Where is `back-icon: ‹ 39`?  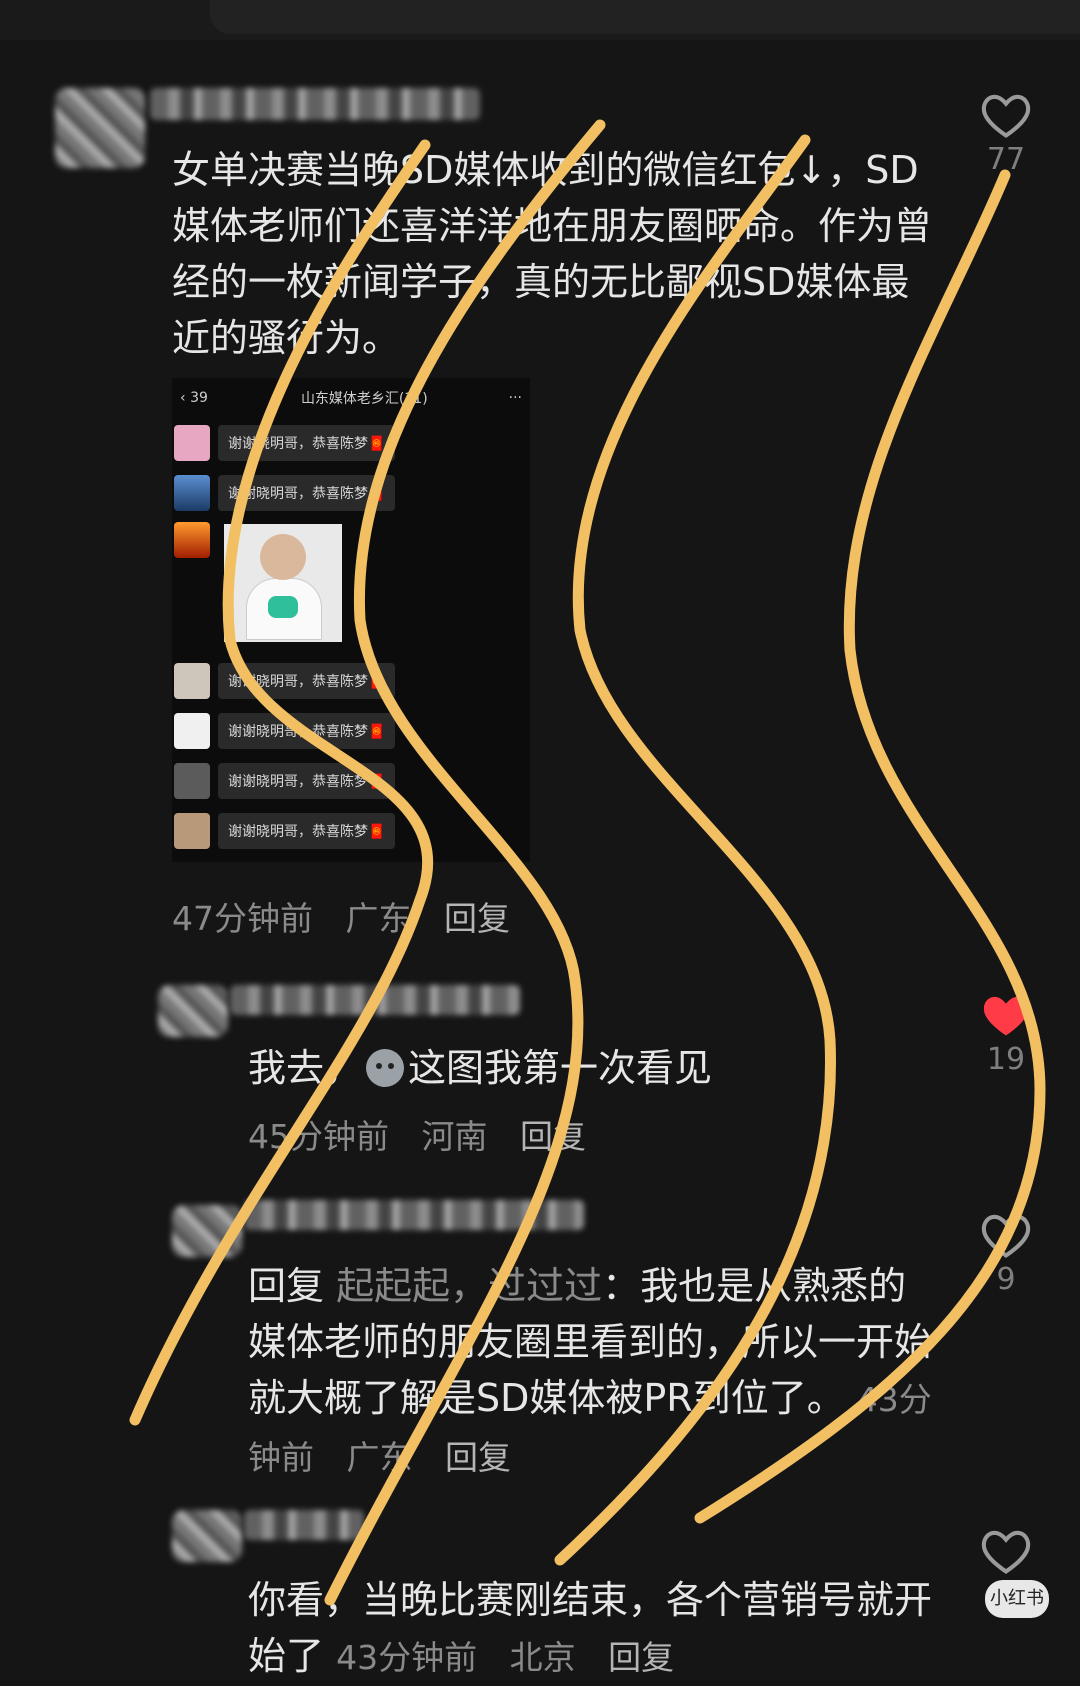 back-icon: ‹ 39 is located at coordinates (194, 398).